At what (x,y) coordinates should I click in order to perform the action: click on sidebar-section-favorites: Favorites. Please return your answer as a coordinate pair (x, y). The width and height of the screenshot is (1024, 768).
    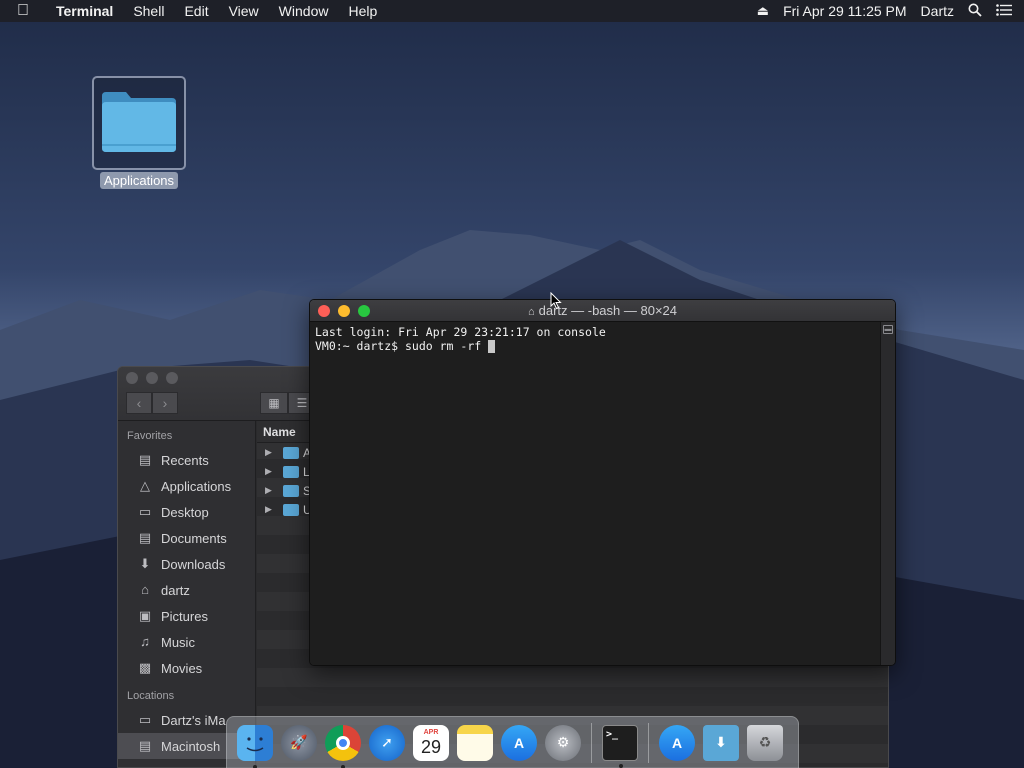
    Looking at the image, I should click on (150, 436).